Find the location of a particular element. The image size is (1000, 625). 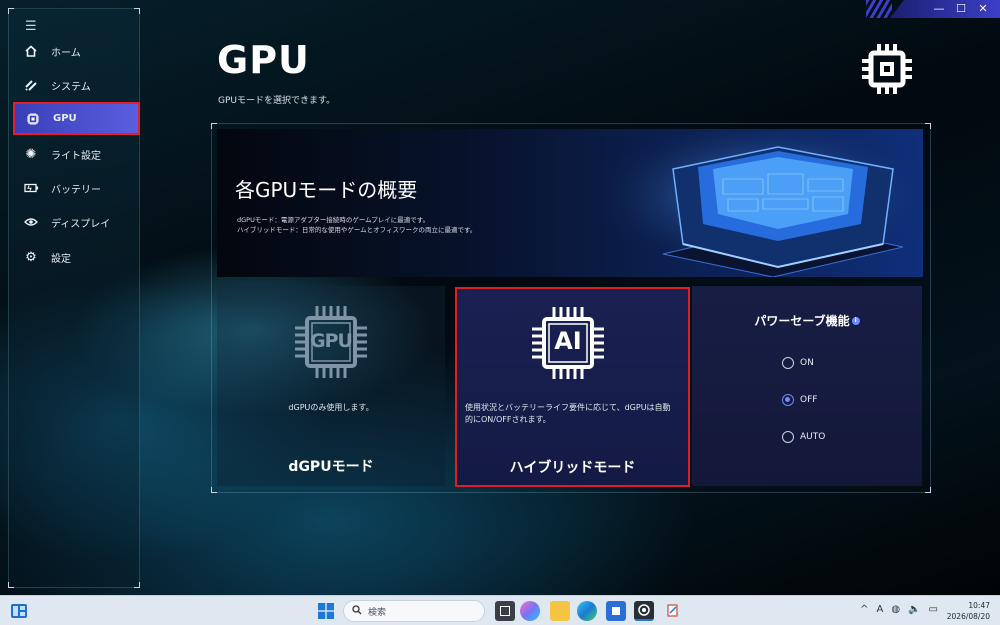

sidebar-item-settings: ⚙ 設定 is located at coordinates (76, 257).